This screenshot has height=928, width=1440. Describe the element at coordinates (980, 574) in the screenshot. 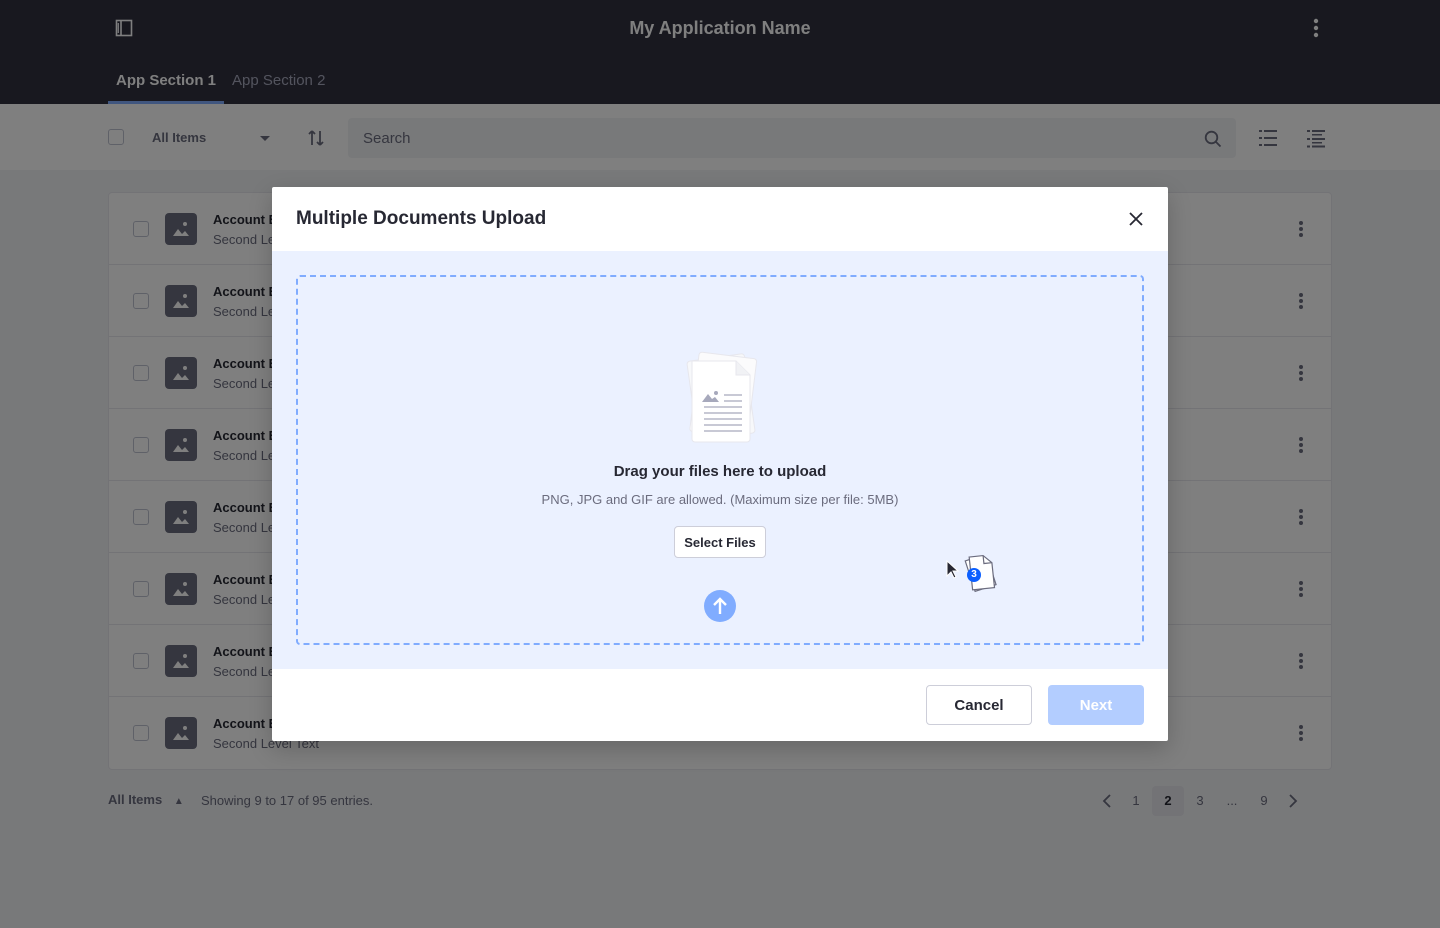

I see `dragged-files-icon: 3` at that location.